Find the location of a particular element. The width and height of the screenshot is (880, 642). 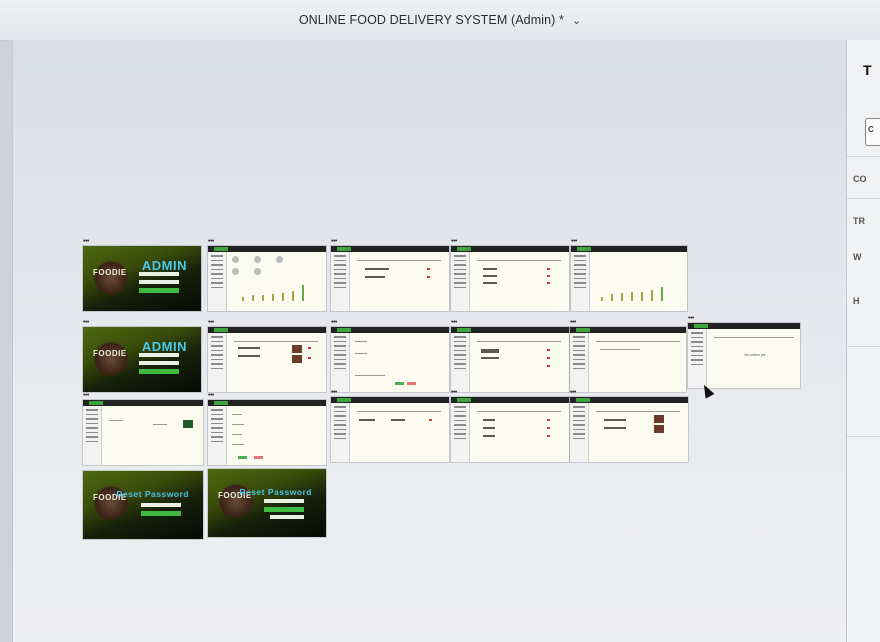

form-input is located at coordinates (370, 375).